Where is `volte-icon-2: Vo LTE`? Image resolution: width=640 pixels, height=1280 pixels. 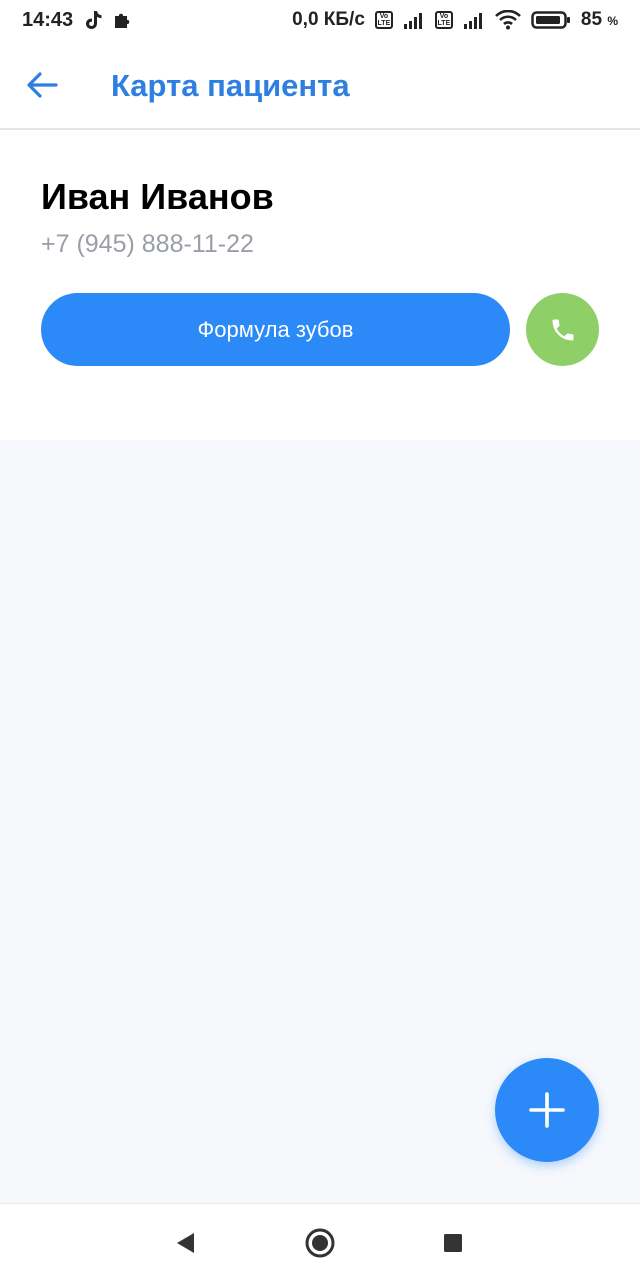
volte-icon-2: Vo LTE is located at coordinates (443, 20).